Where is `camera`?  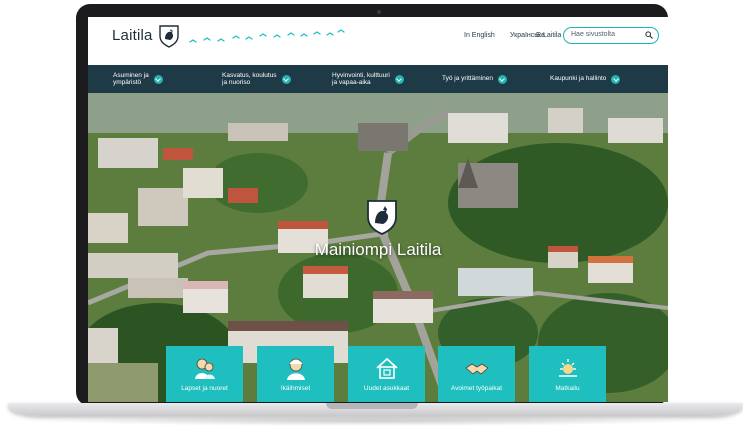 camera is located at coordinates (379, 12).